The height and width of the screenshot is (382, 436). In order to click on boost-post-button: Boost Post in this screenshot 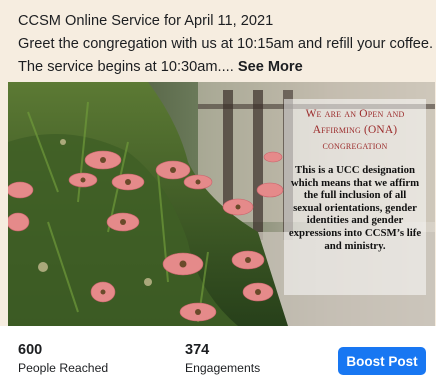, I will do `click(382, 361)`.